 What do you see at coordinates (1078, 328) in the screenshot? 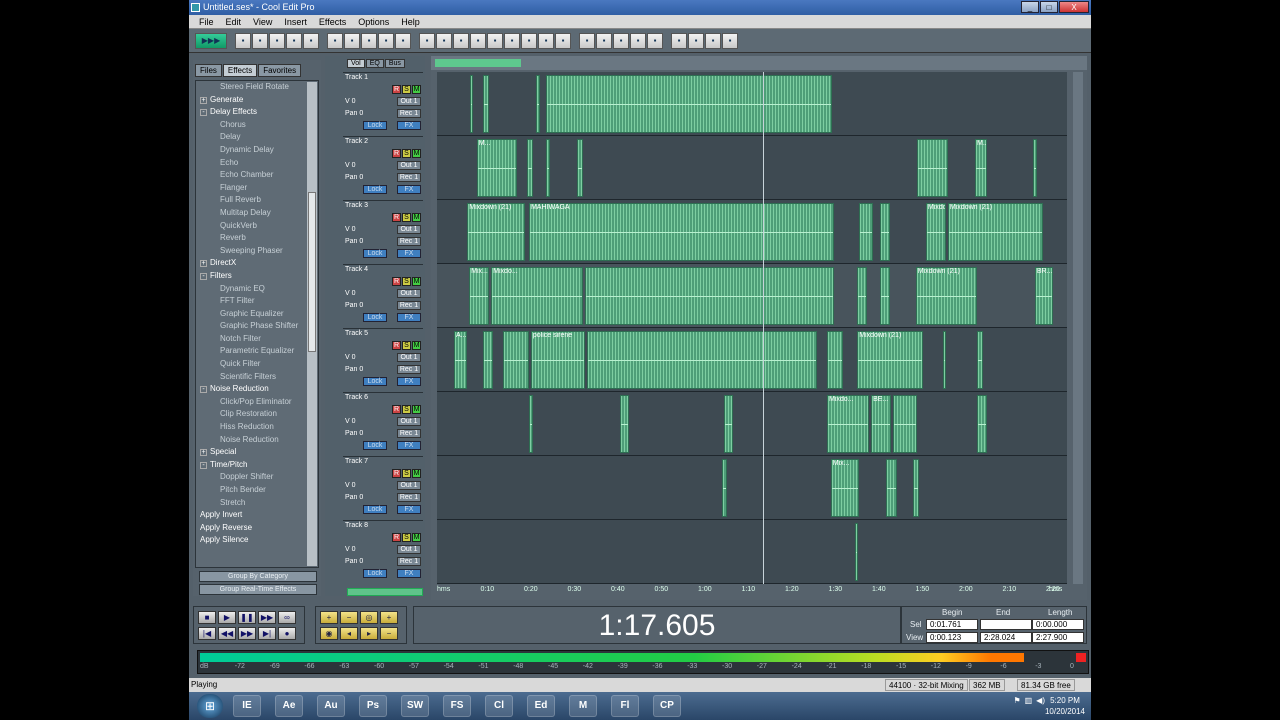
I see `vertical-scrollbar` at bounding box center [1078, 328].